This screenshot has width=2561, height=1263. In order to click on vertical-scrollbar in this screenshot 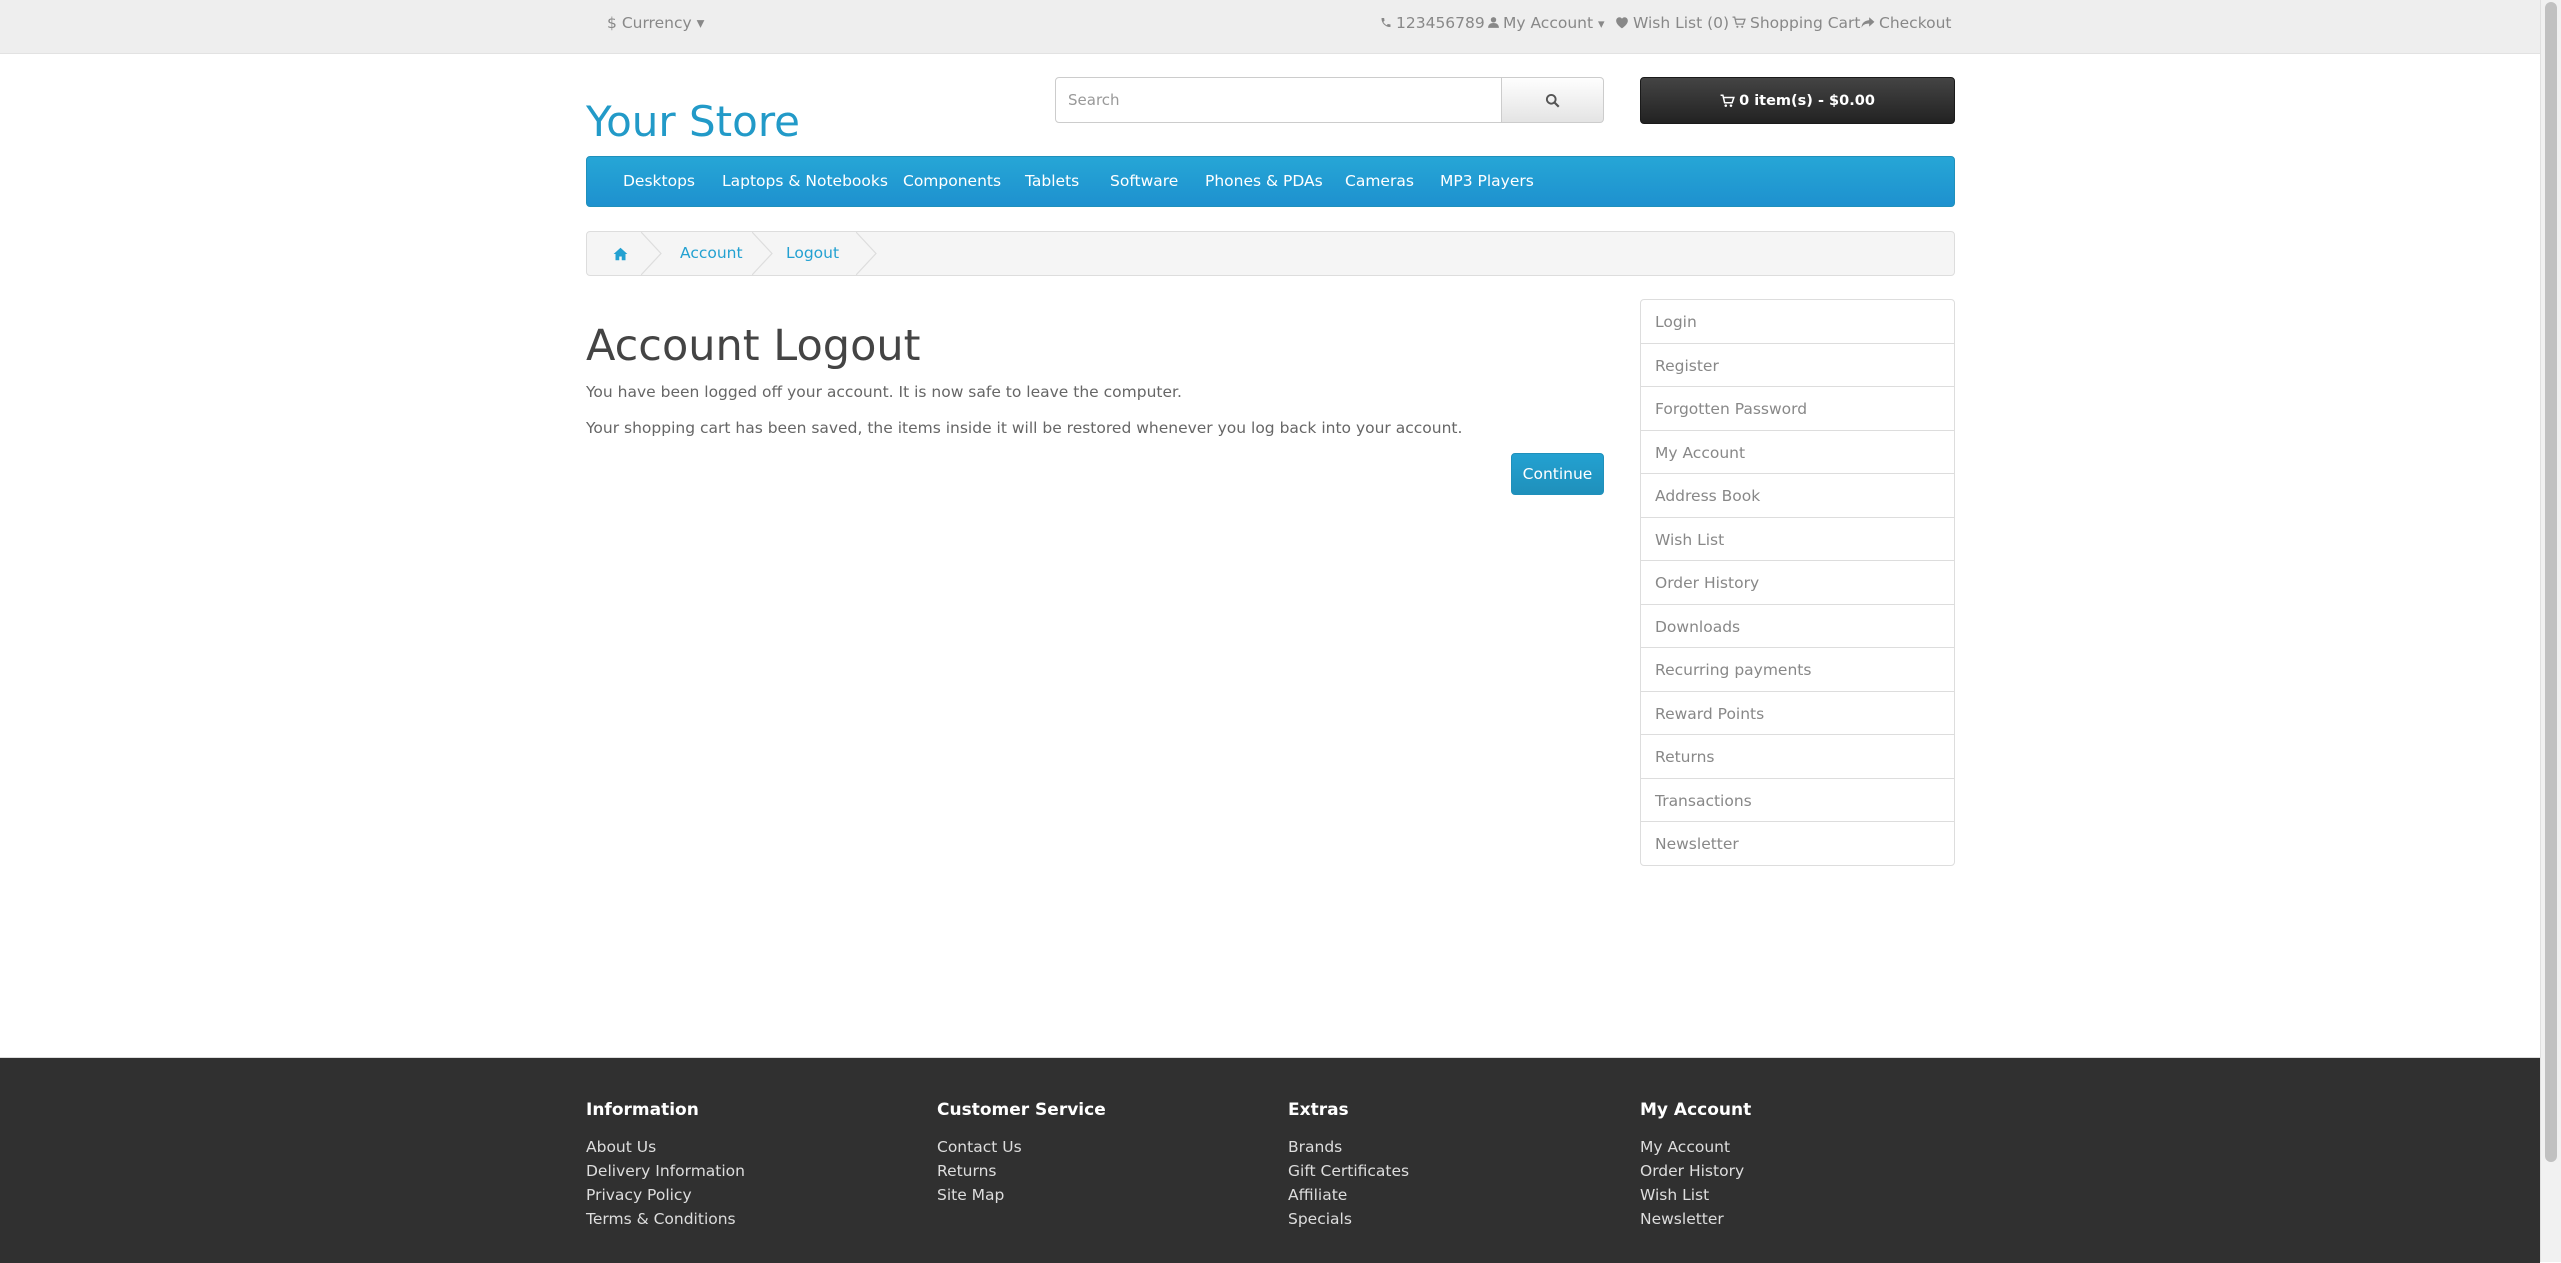, I will do `click(2550, 631)`.